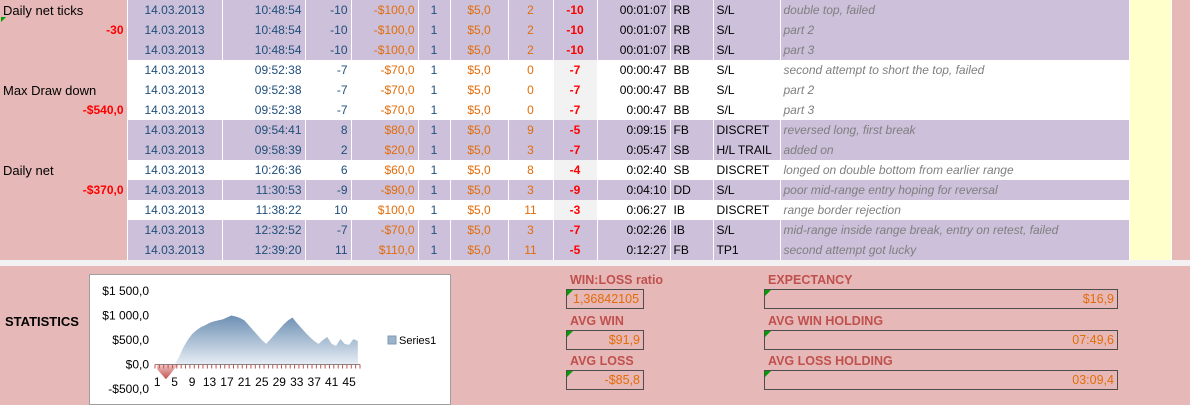 The width and height of the screenshot is (1190, 407). Describe the element at coordinates (64, 170) in the screenshot. I see `daily-net-label: Daily net` at that location.